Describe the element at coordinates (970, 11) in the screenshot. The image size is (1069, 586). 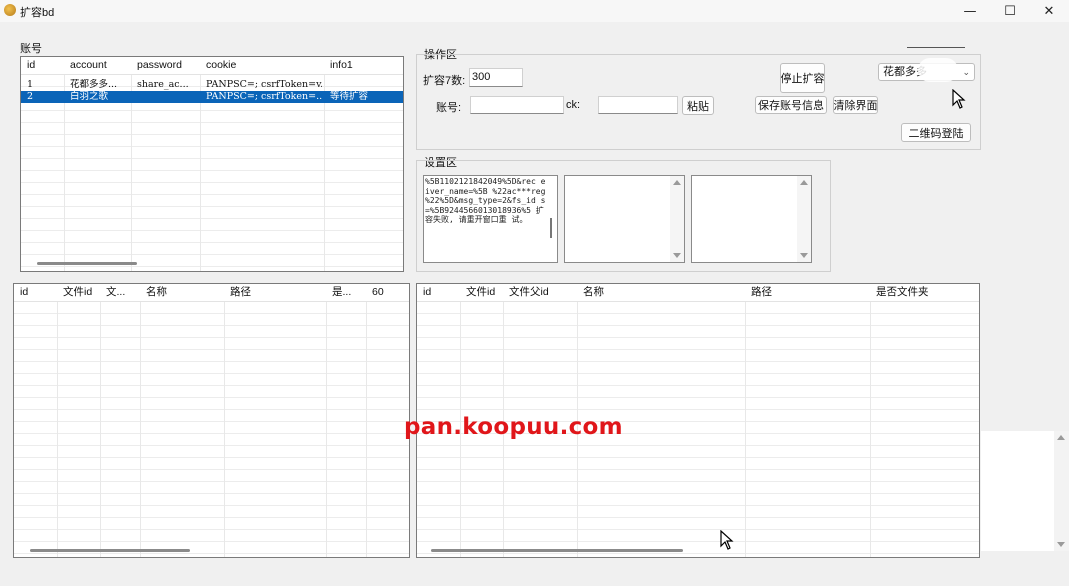
I see `minimize-button: —` at that location.